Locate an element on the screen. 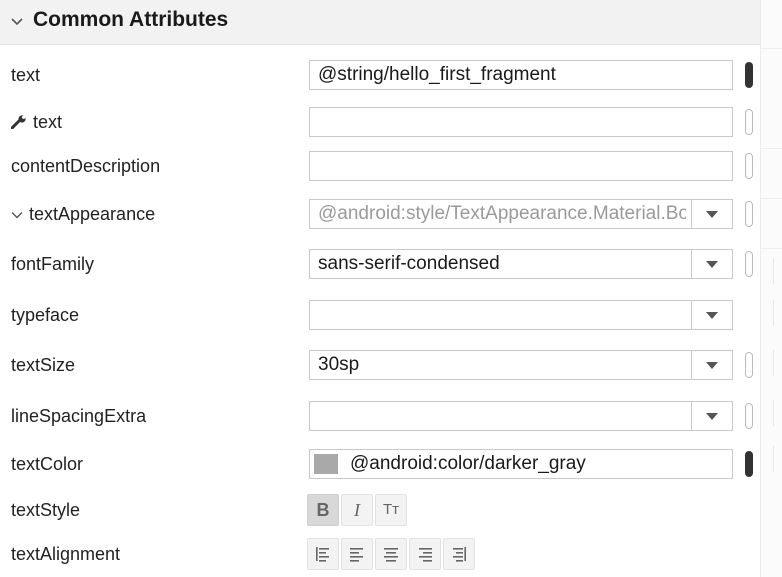  content-description-input is located at coordinates (521, 166).